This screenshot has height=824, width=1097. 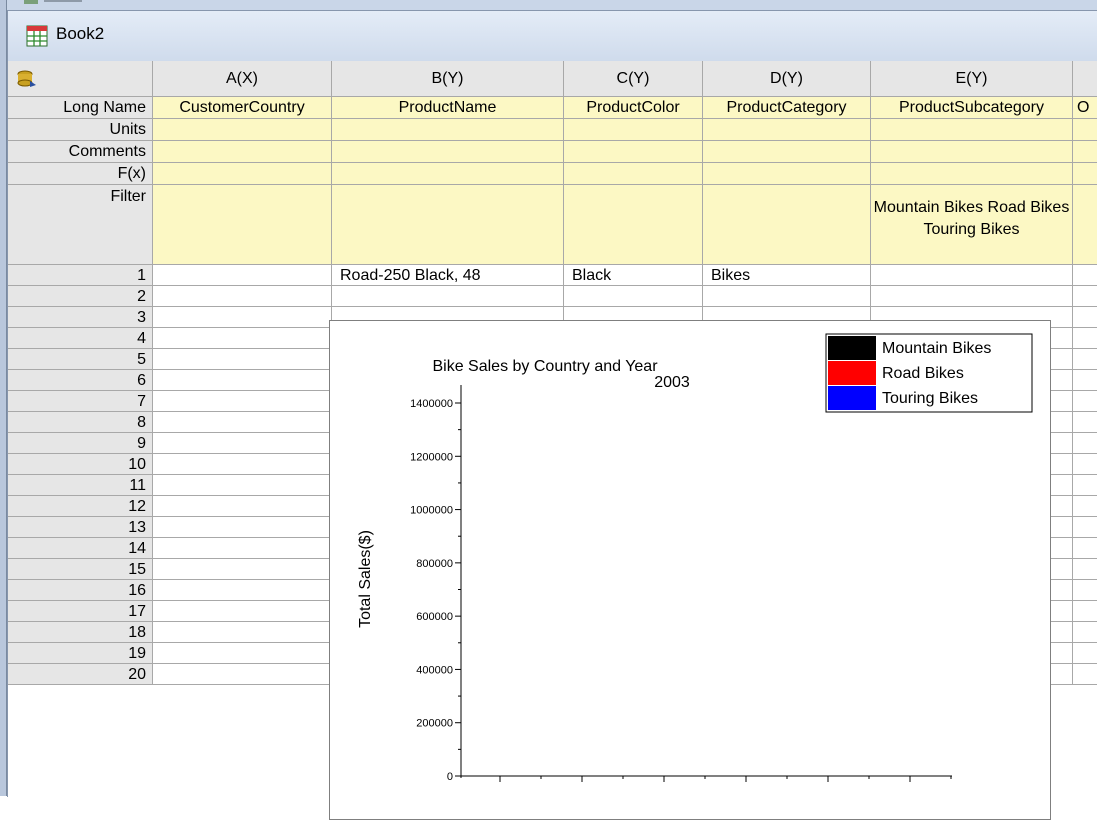 I want to click on meta-cell: ProductColor, so click(x=633, y=108).